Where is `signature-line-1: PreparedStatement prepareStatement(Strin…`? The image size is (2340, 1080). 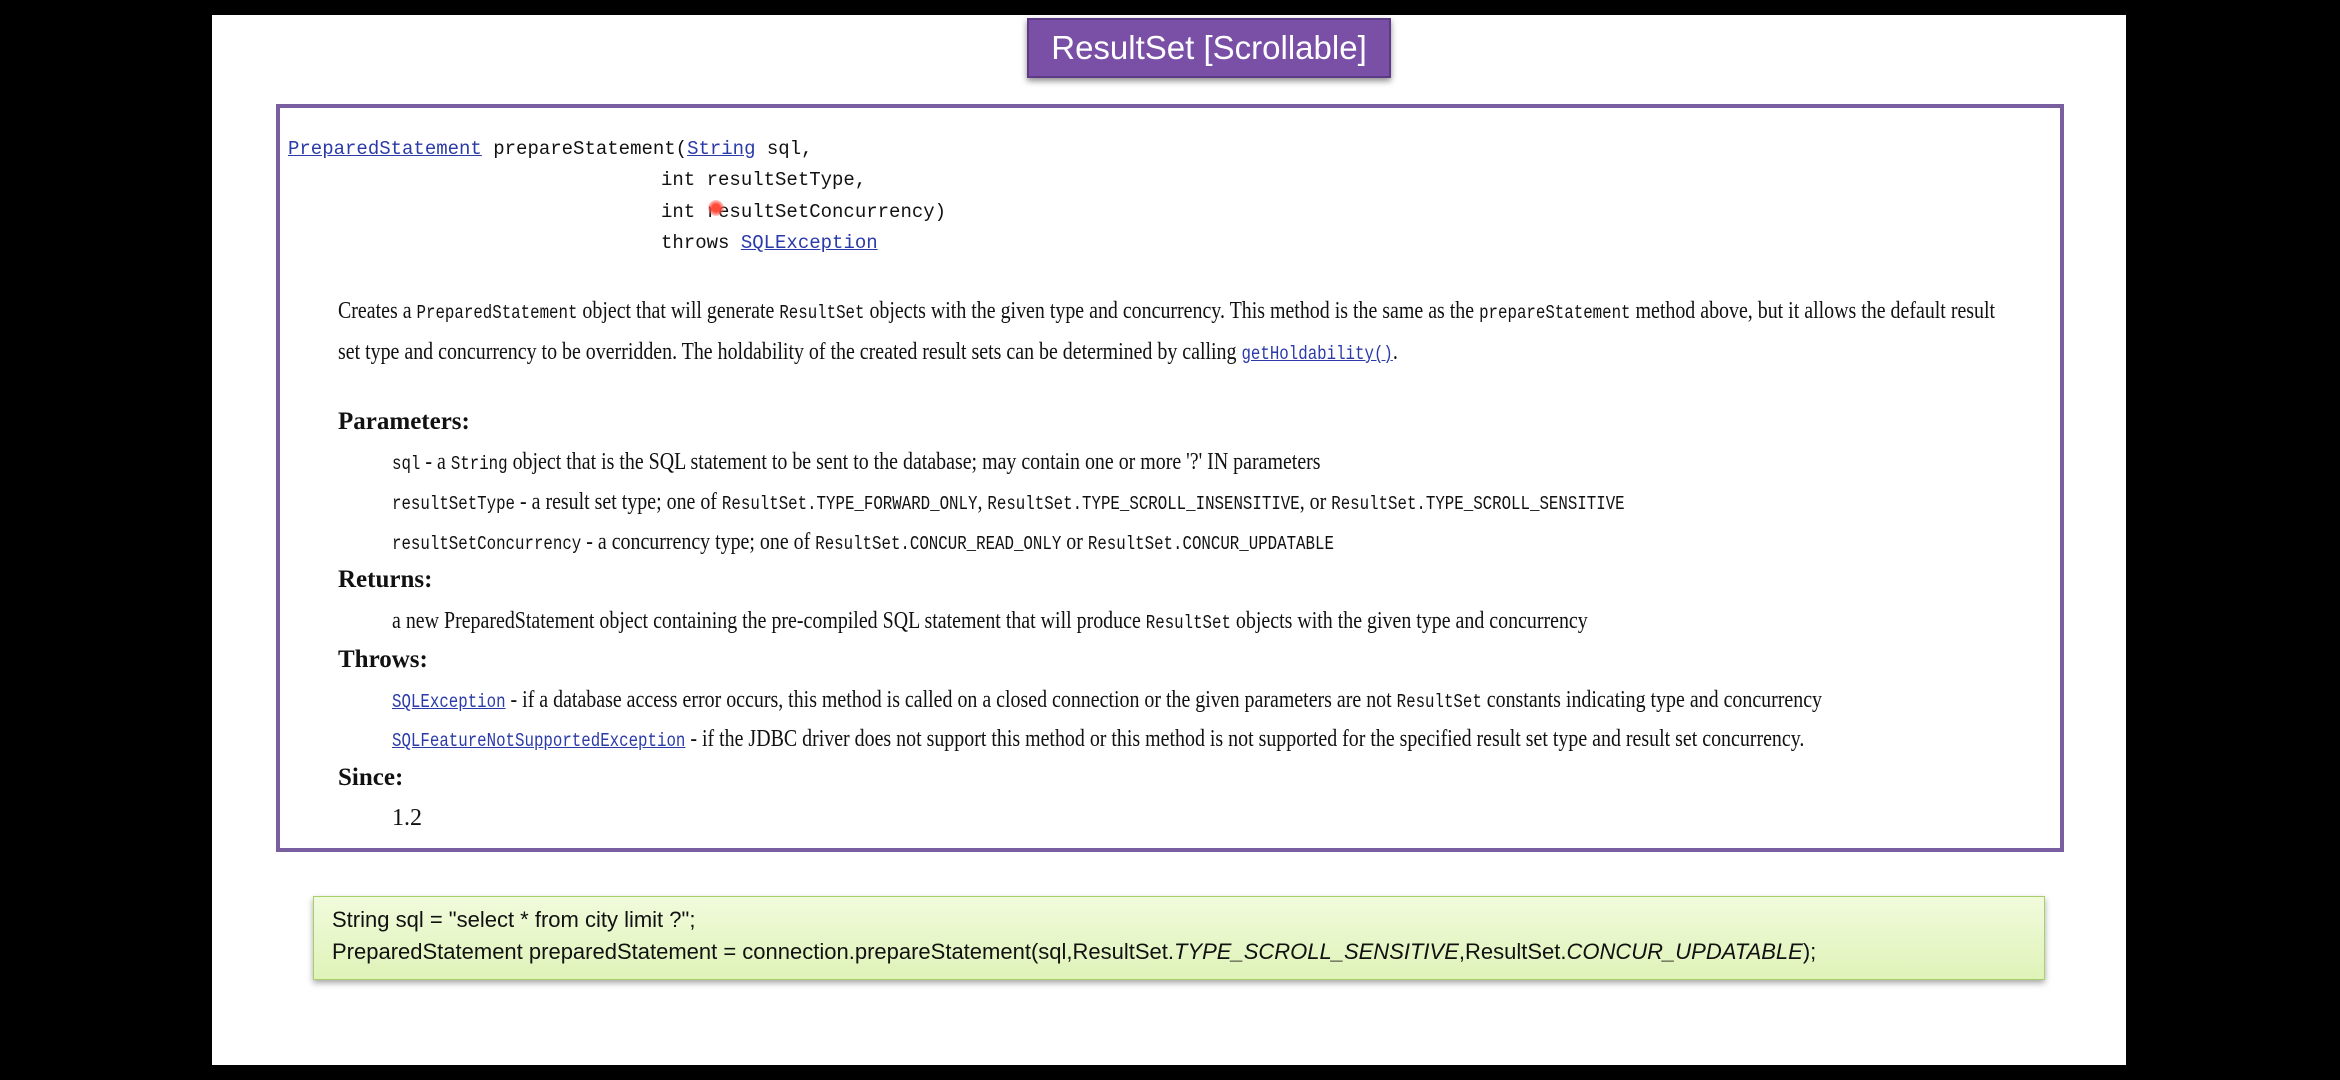 signature-line-1: PreparedStatement prepareStatement(Strin… is located at coordinates (550, 149).